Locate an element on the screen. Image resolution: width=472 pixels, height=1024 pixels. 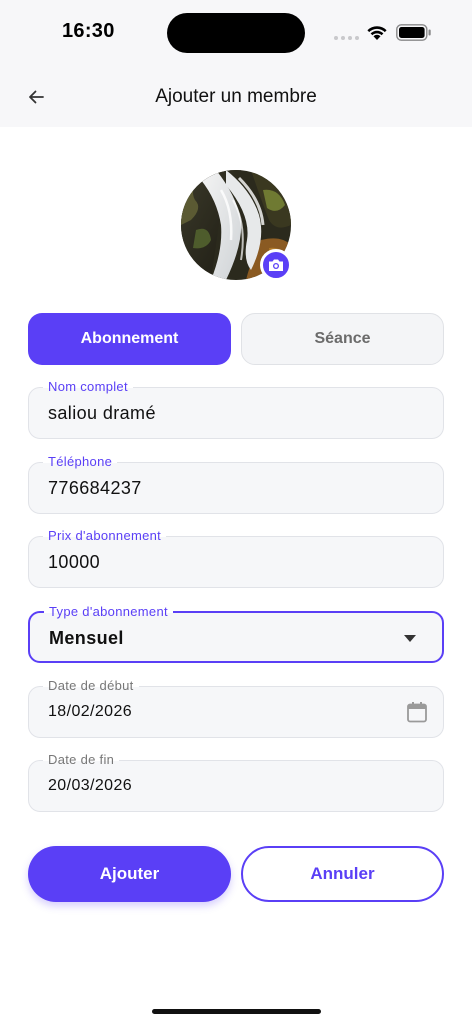
wifi-icon is located at coordinates (377, 33).